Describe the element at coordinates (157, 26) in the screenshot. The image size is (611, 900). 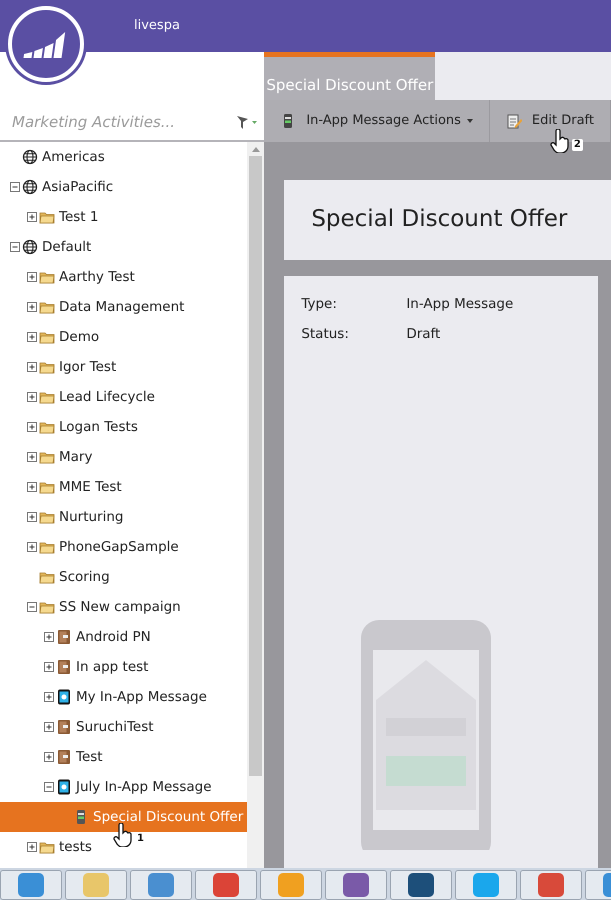
I see `workspace-name: livespa` at that location.